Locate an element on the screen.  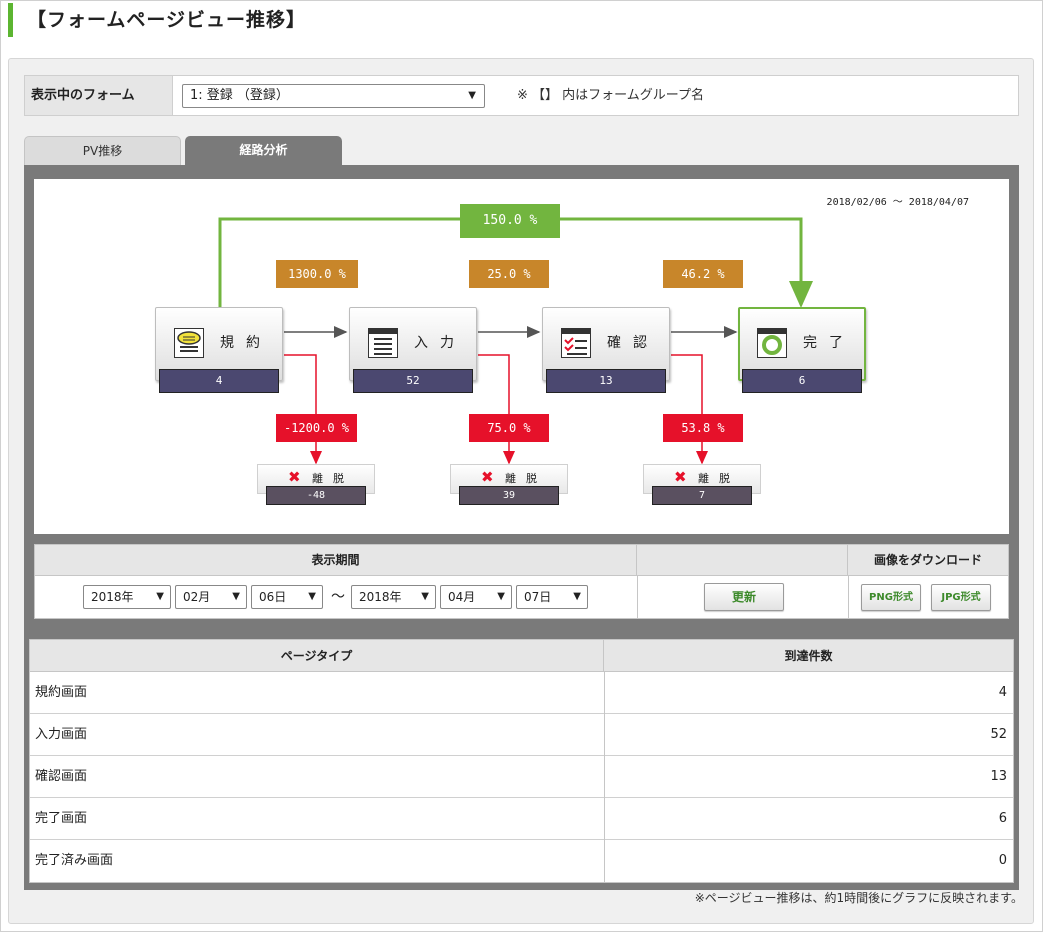
download-jpg-button: JPG形式 is located at coordinates (961, 597).